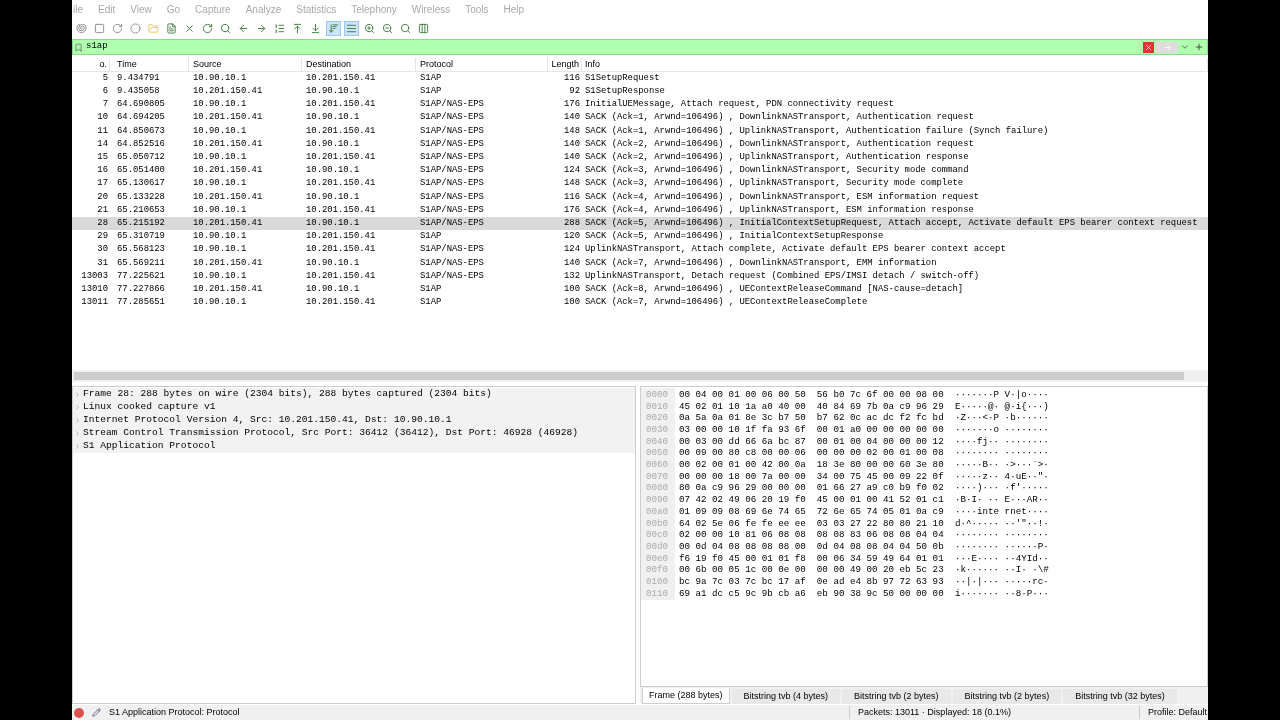  I want to click on tree-item: Frame 28: 288 bytes on wire (2304 bits), 288 bytes captured (2304 bits), so click(354, 394).